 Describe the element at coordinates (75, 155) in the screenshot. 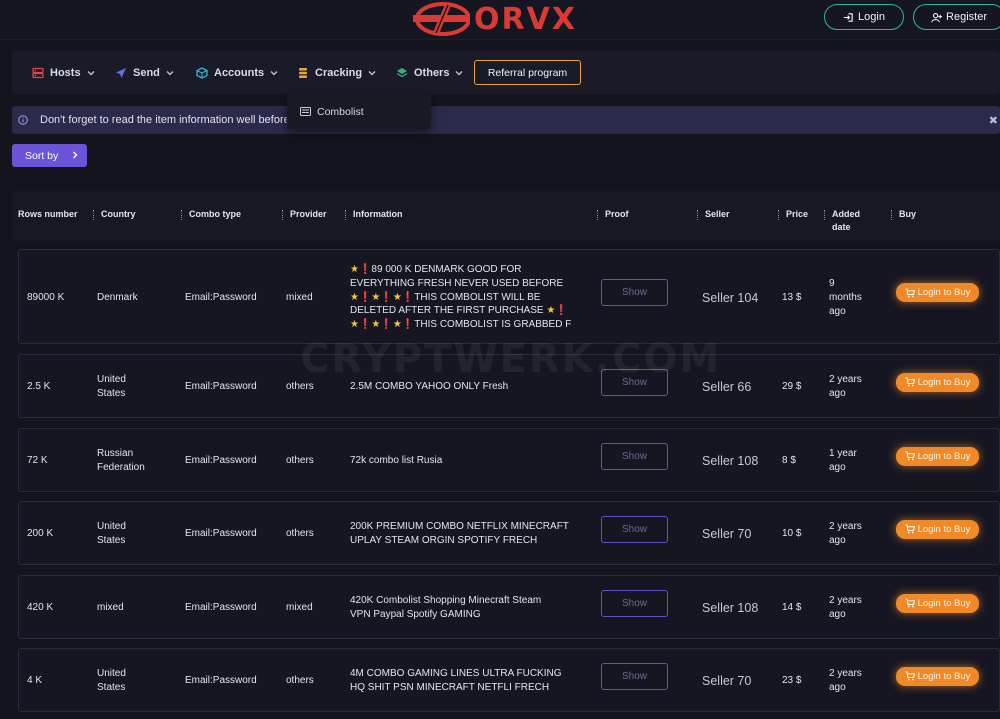

I see `chevron-right-icon` at that location.